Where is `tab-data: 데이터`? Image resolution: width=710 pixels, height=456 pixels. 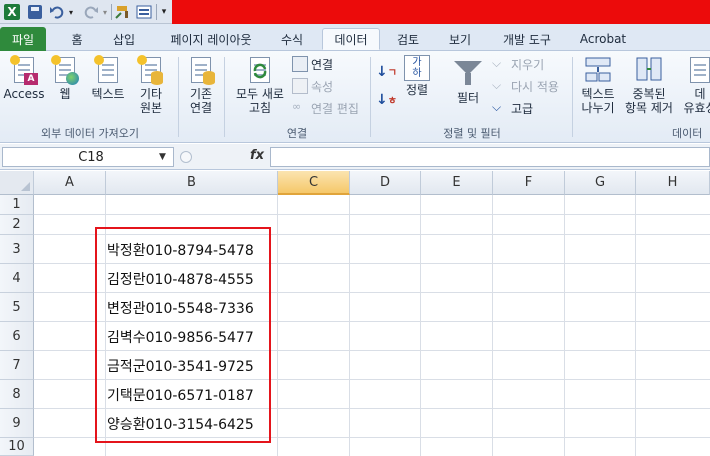
tab-data: 데이터 is located at coordinates (351, 39).